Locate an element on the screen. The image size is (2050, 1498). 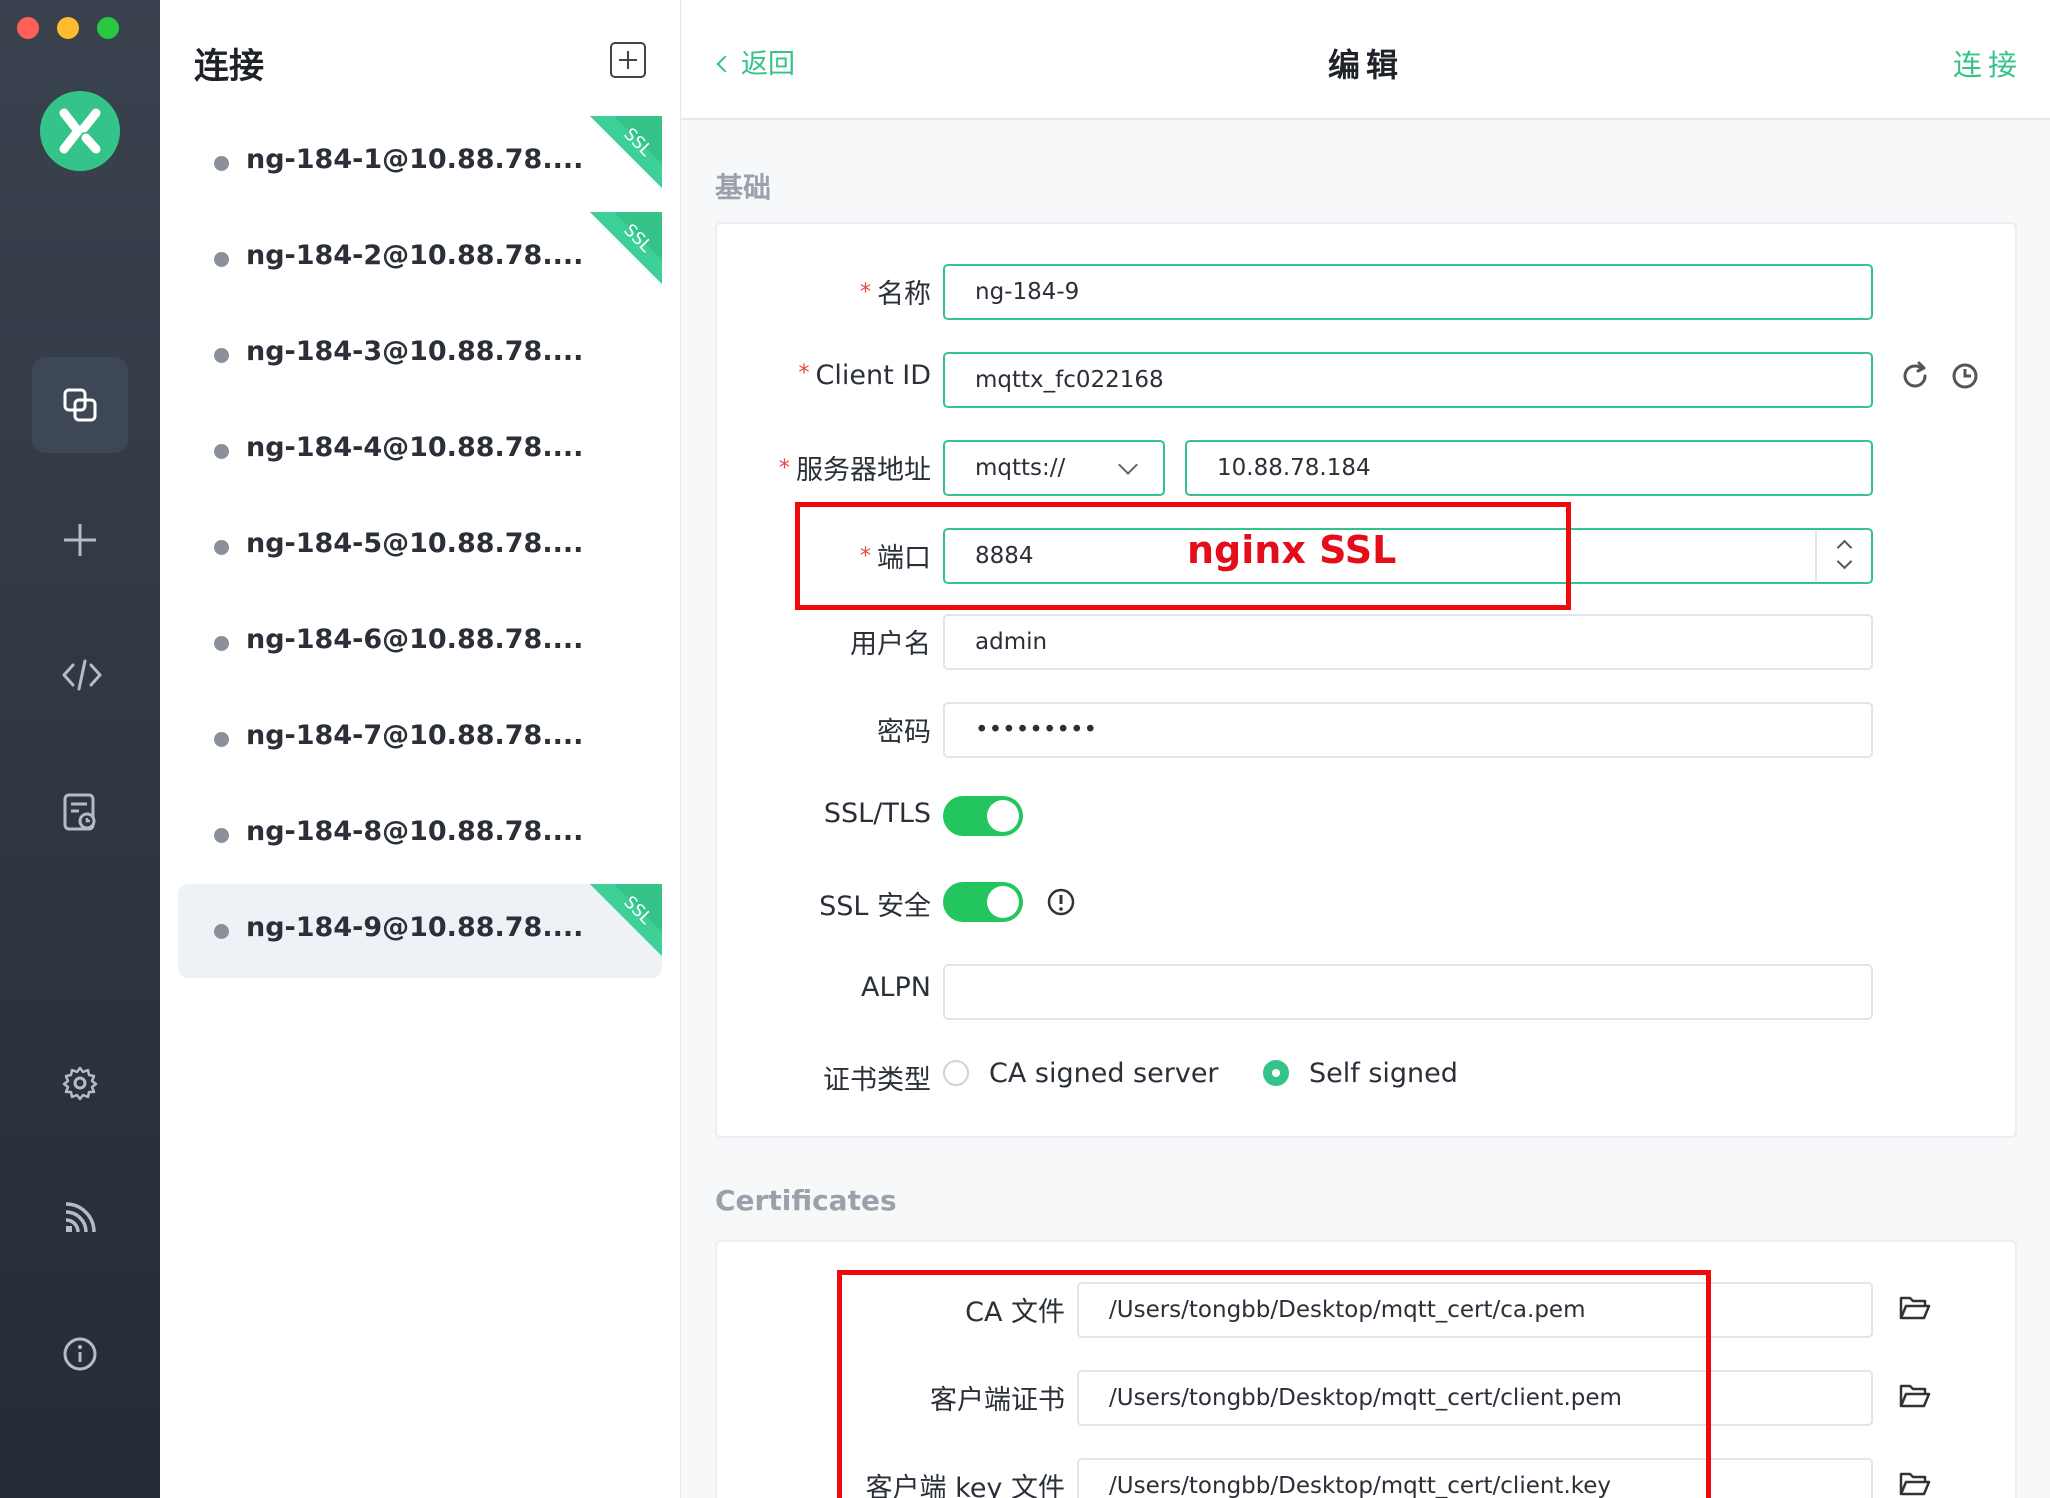
connect-button: 连接 is located at coordinates (1988, 63).